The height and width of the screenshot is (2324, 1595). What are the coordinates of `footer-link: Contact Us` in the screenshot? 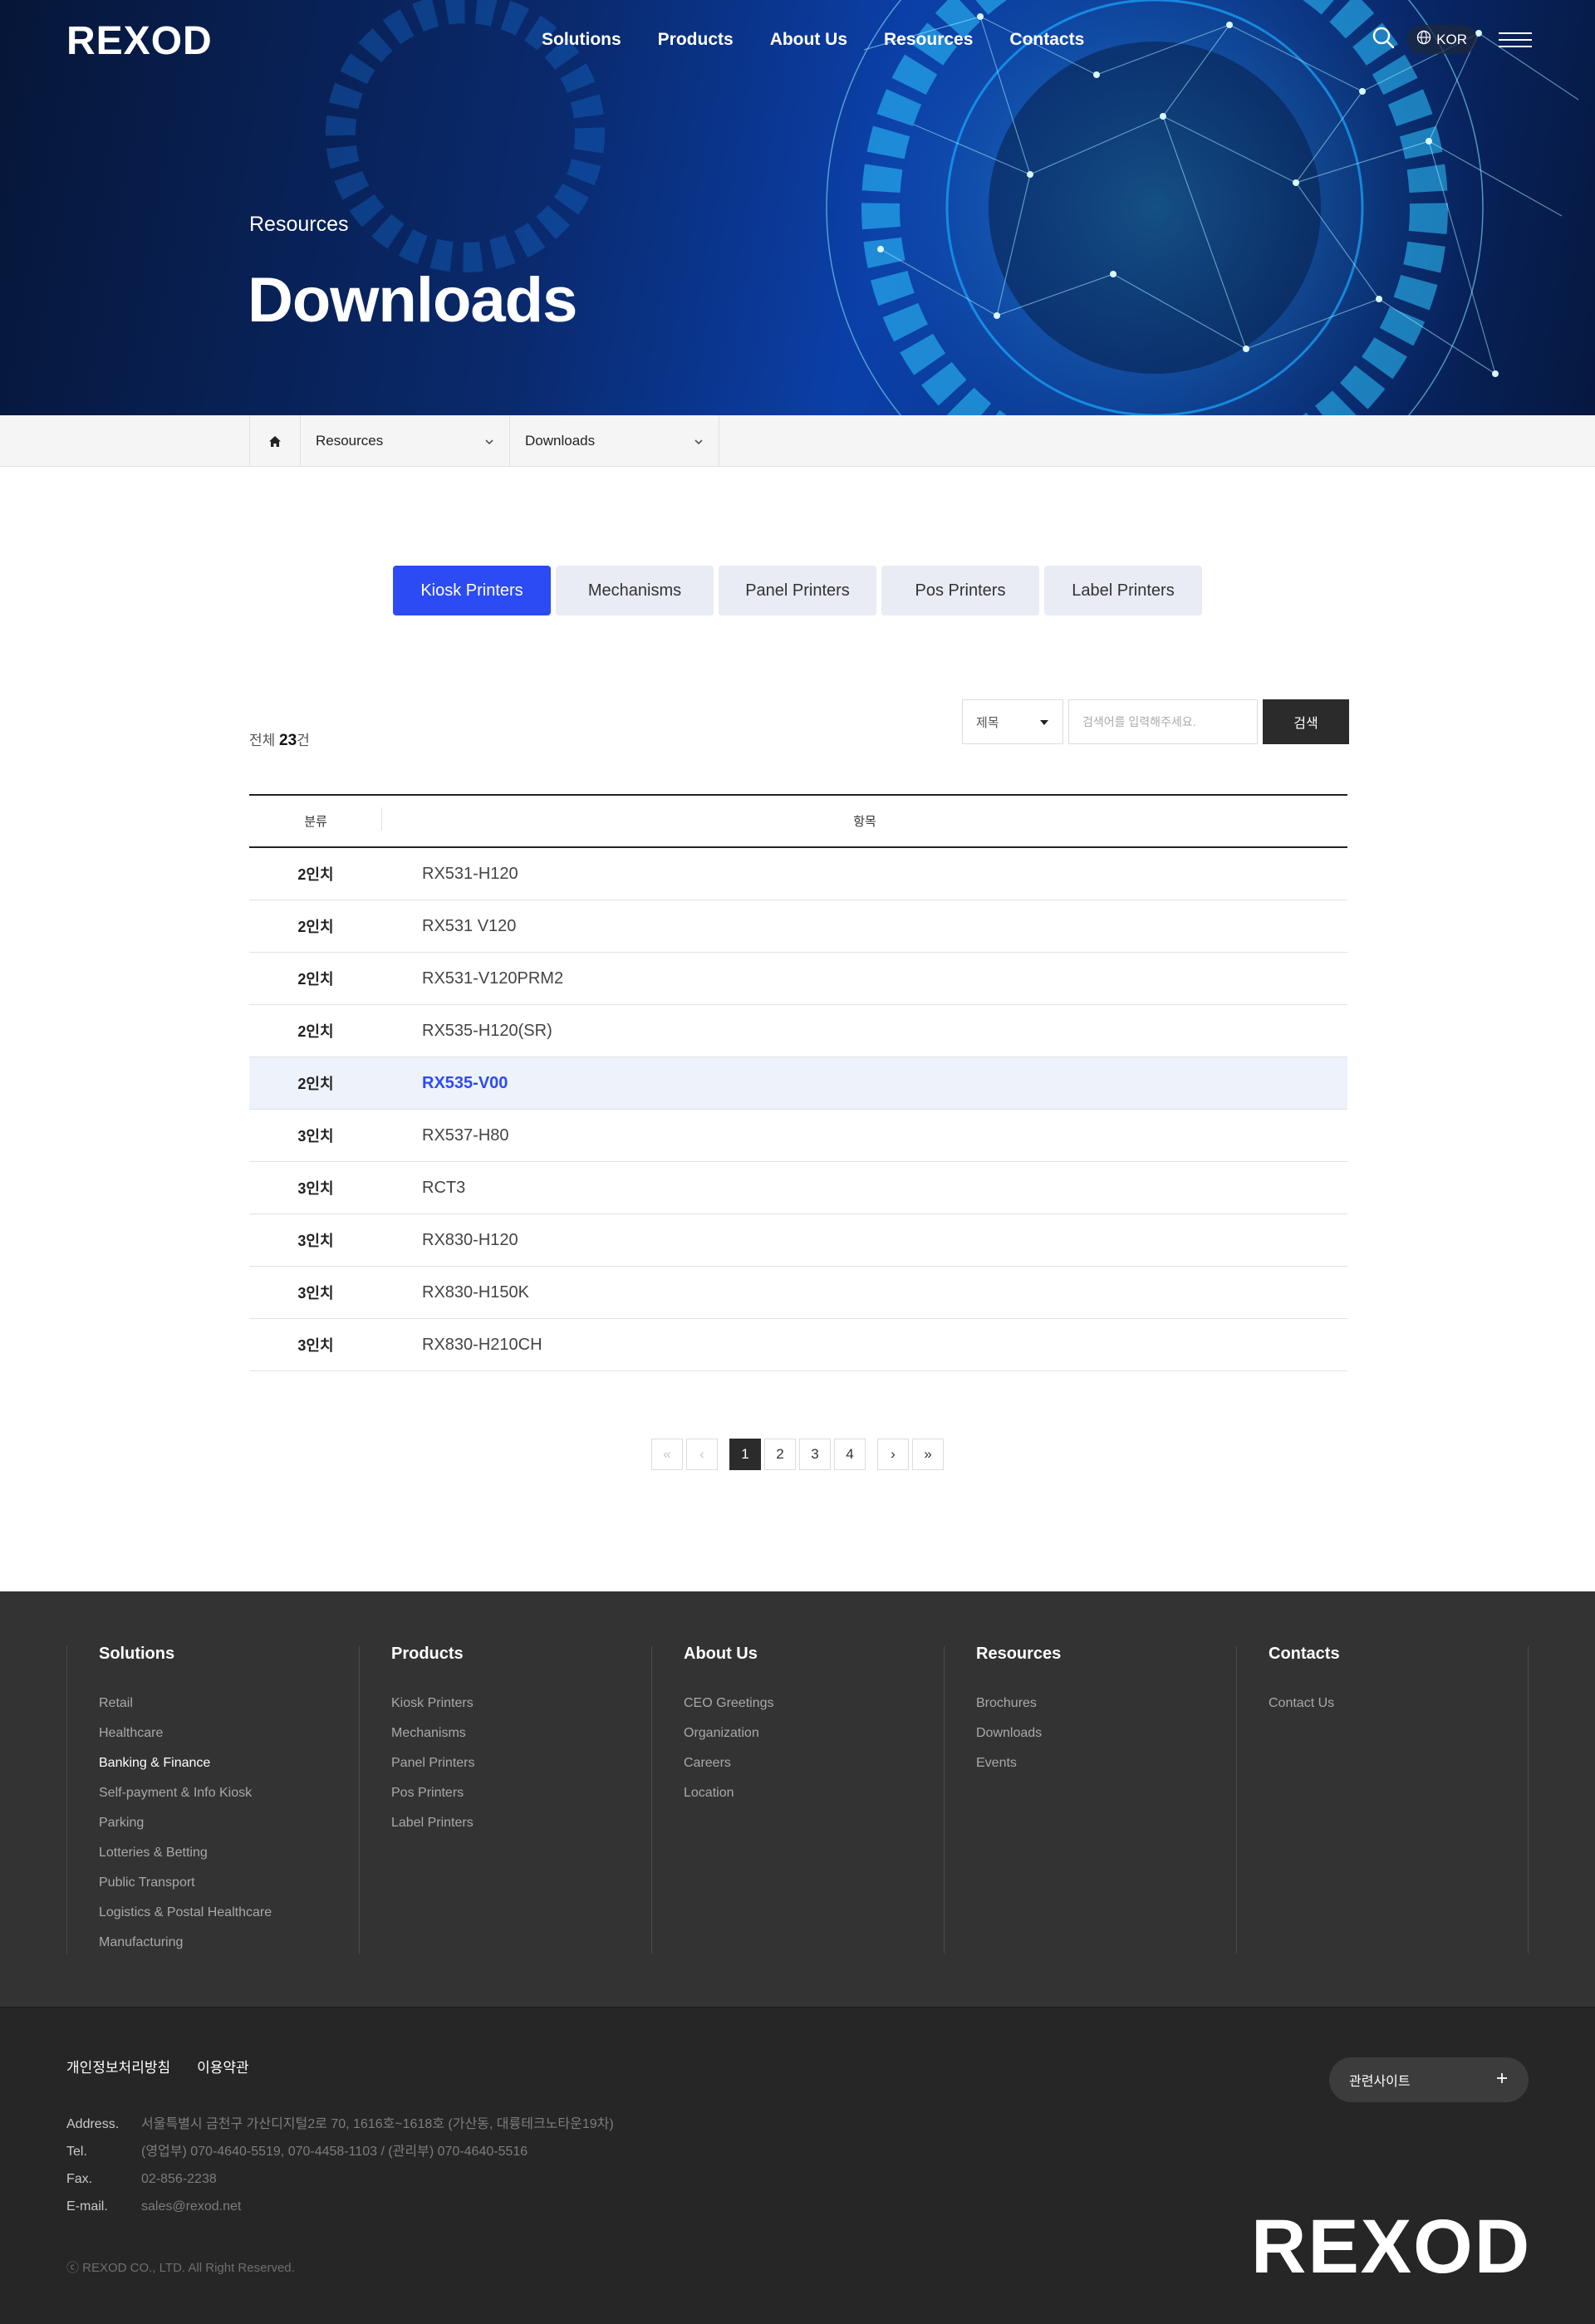 It's located at (1398, 1704).